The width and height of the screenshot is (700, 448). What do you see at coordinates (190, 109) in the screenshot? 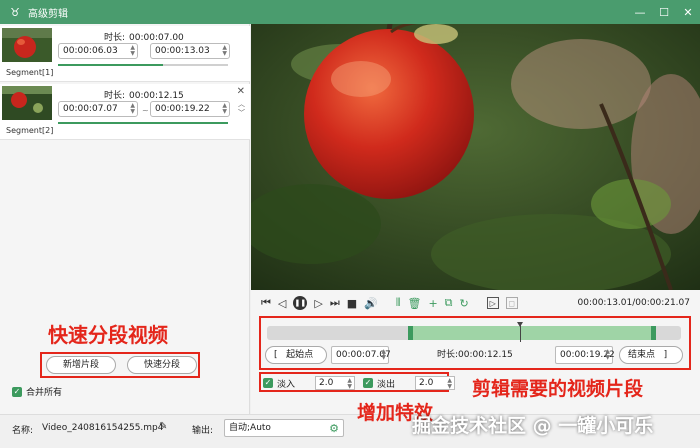
I see `segment-end-time: 00:00:19.22 ▲ ▼` at bounding box center [190, 109].